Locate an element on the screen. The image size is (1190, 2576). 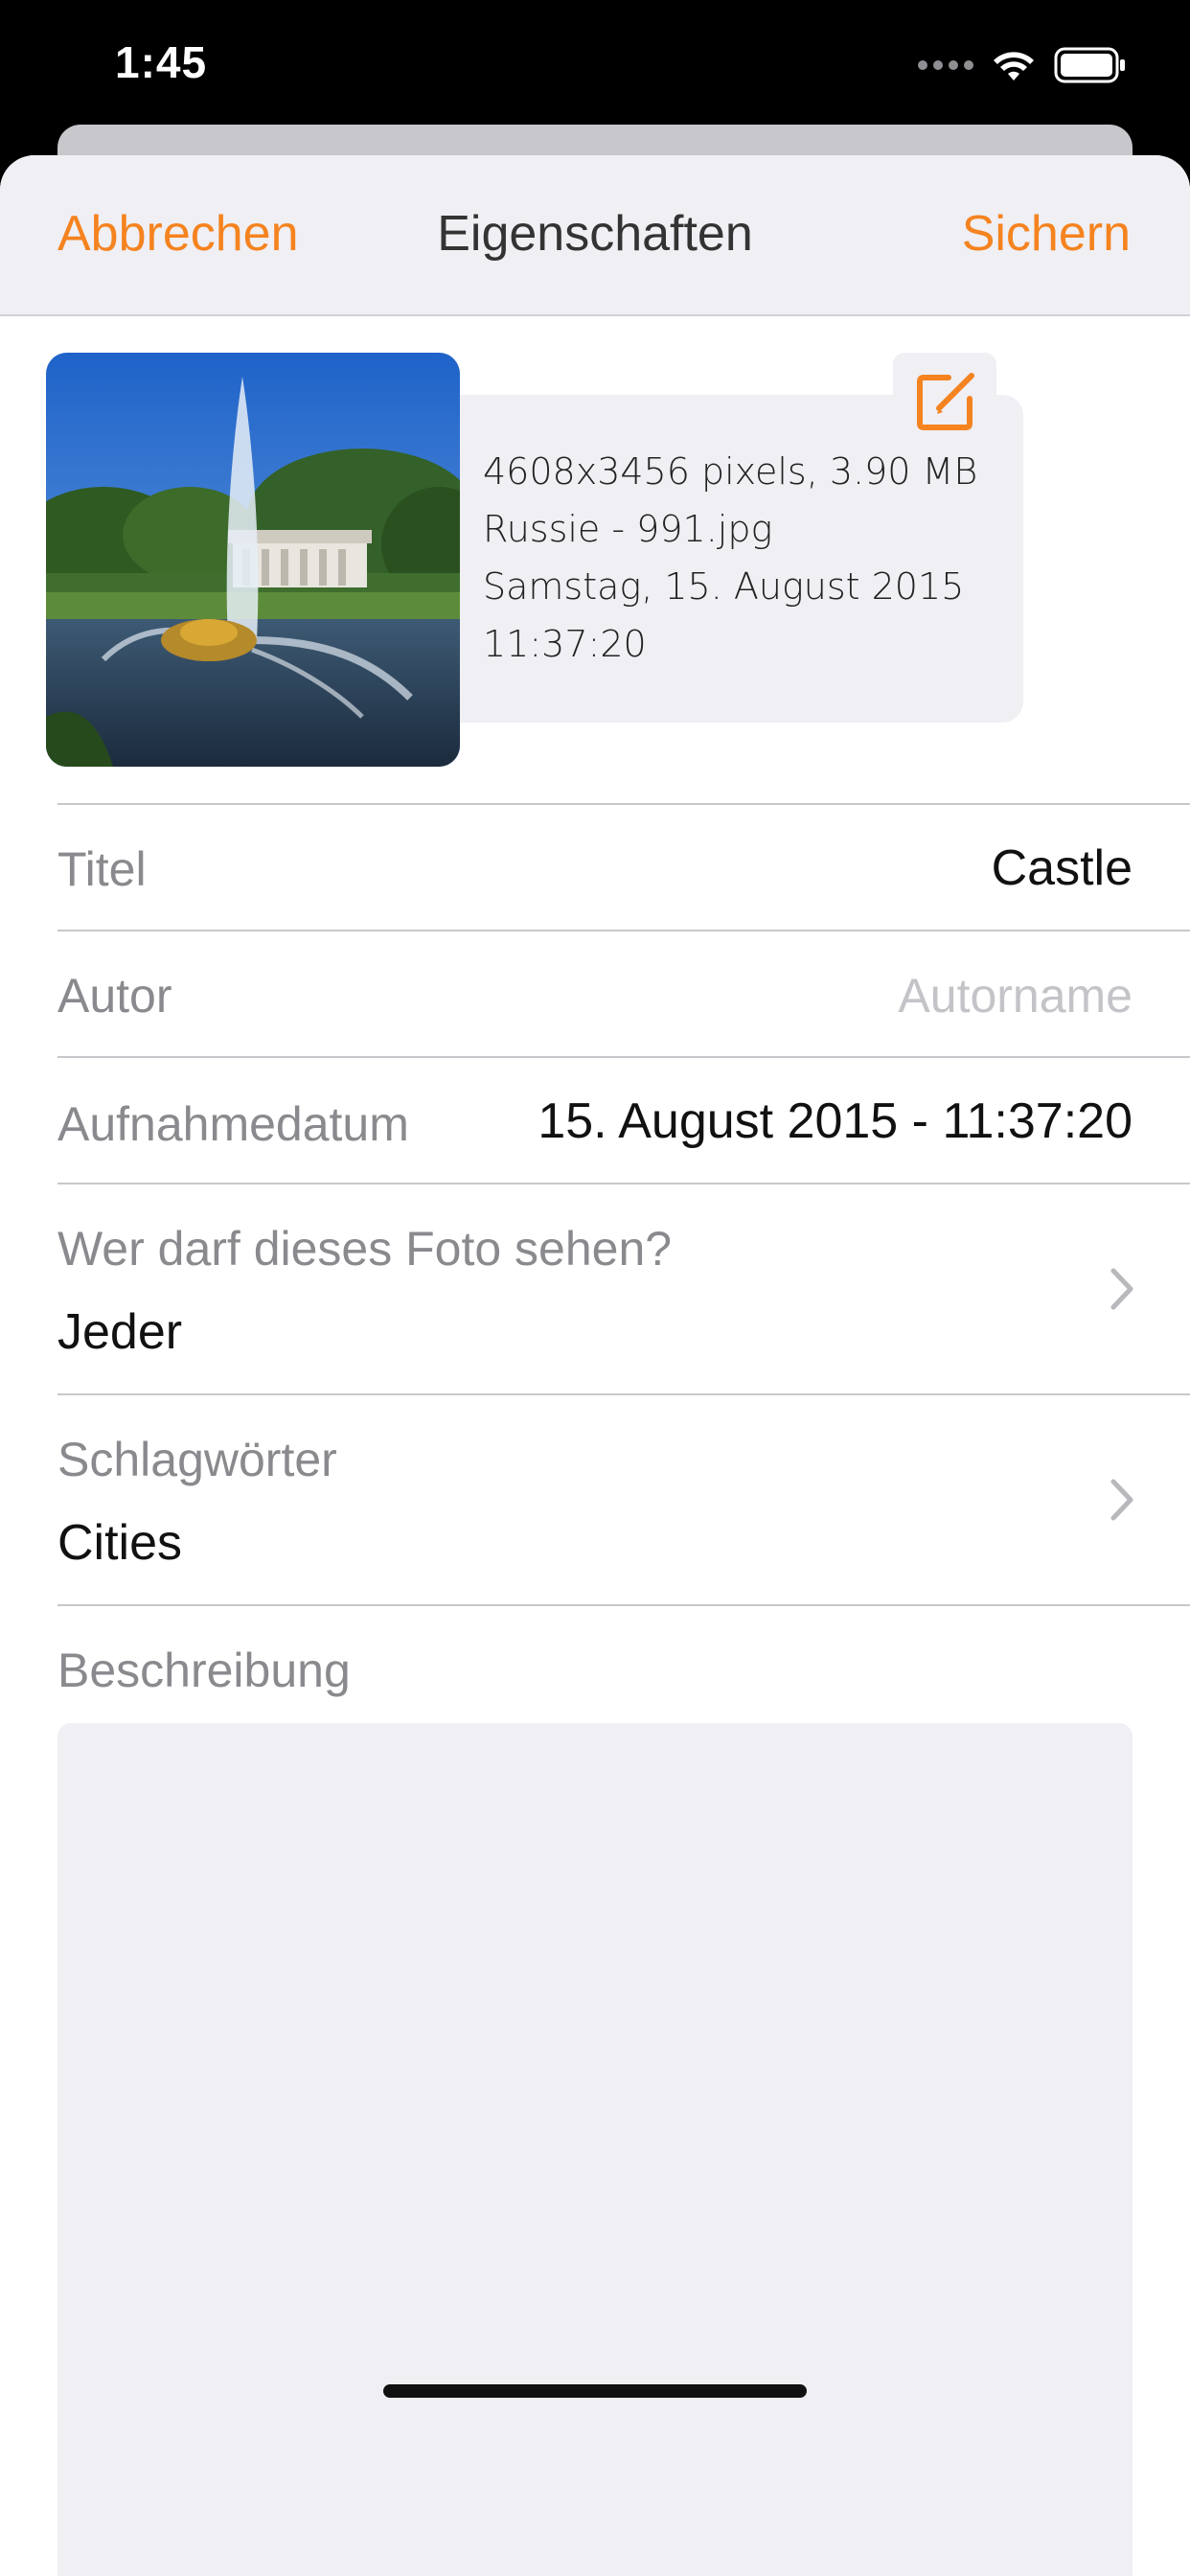
photo-filename: Russie - 991.jpg is located at coordinates (628, 529).